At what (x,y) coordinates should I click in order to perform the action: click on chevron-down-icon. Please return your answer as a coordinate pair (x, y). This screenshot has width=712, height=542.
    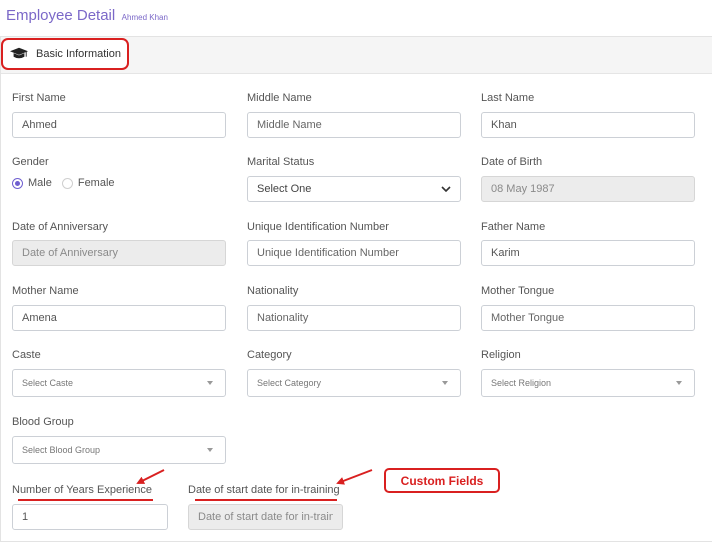
    Looking at the image, I should click on (446, 189).